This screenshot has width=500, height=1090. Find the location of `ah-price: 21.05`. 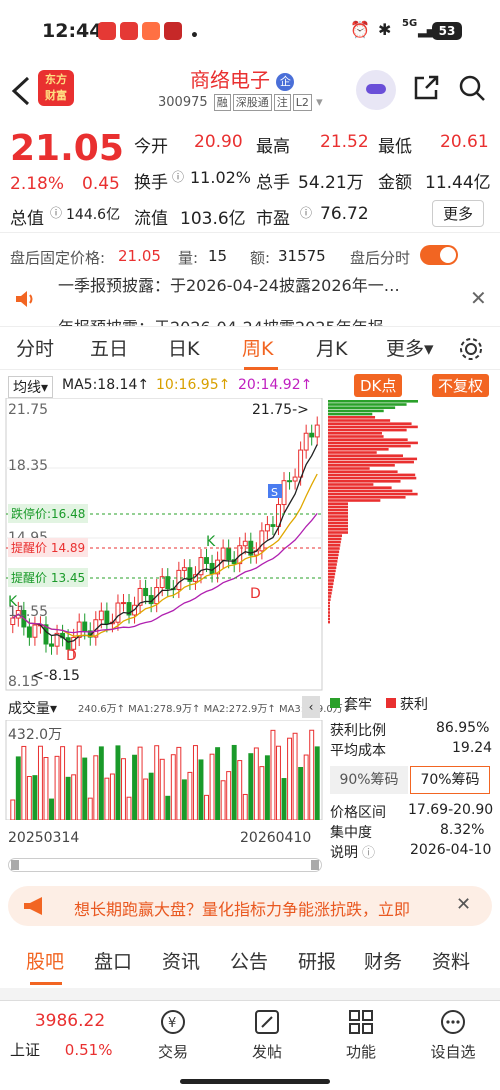

ah-price: 21.05 is located at coordinates (139, 256).